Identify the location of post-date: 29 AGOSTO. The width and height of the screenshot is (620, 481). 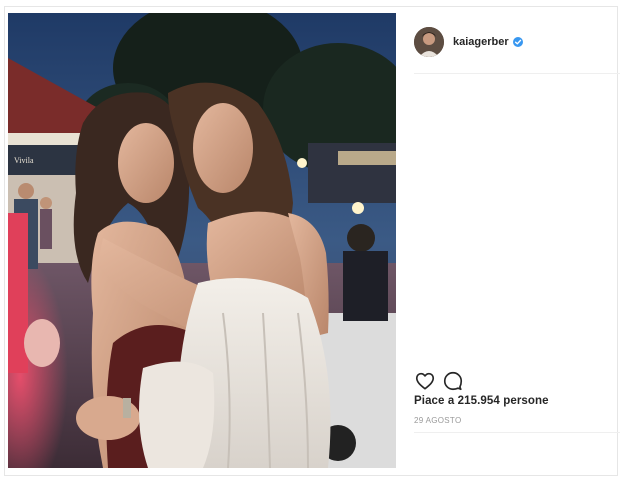
(437, 420).